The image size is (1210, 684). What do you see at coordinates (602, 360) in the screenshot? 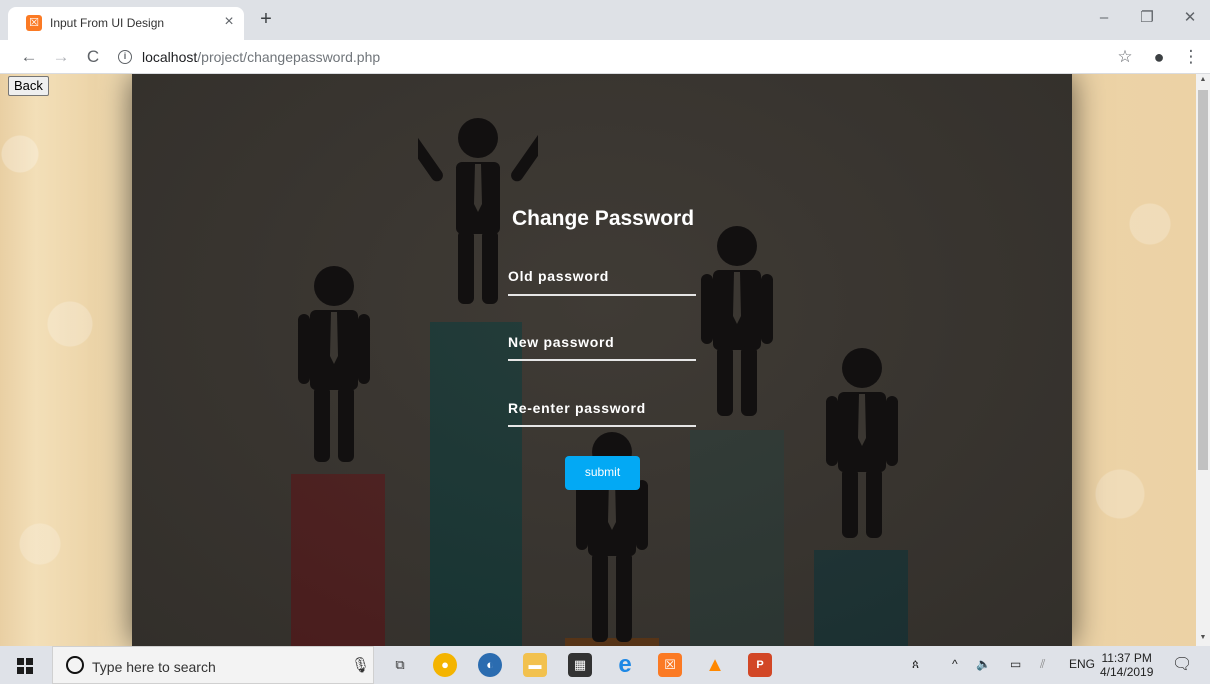
I see `new-password-underline` at bounding box center [602, 360].